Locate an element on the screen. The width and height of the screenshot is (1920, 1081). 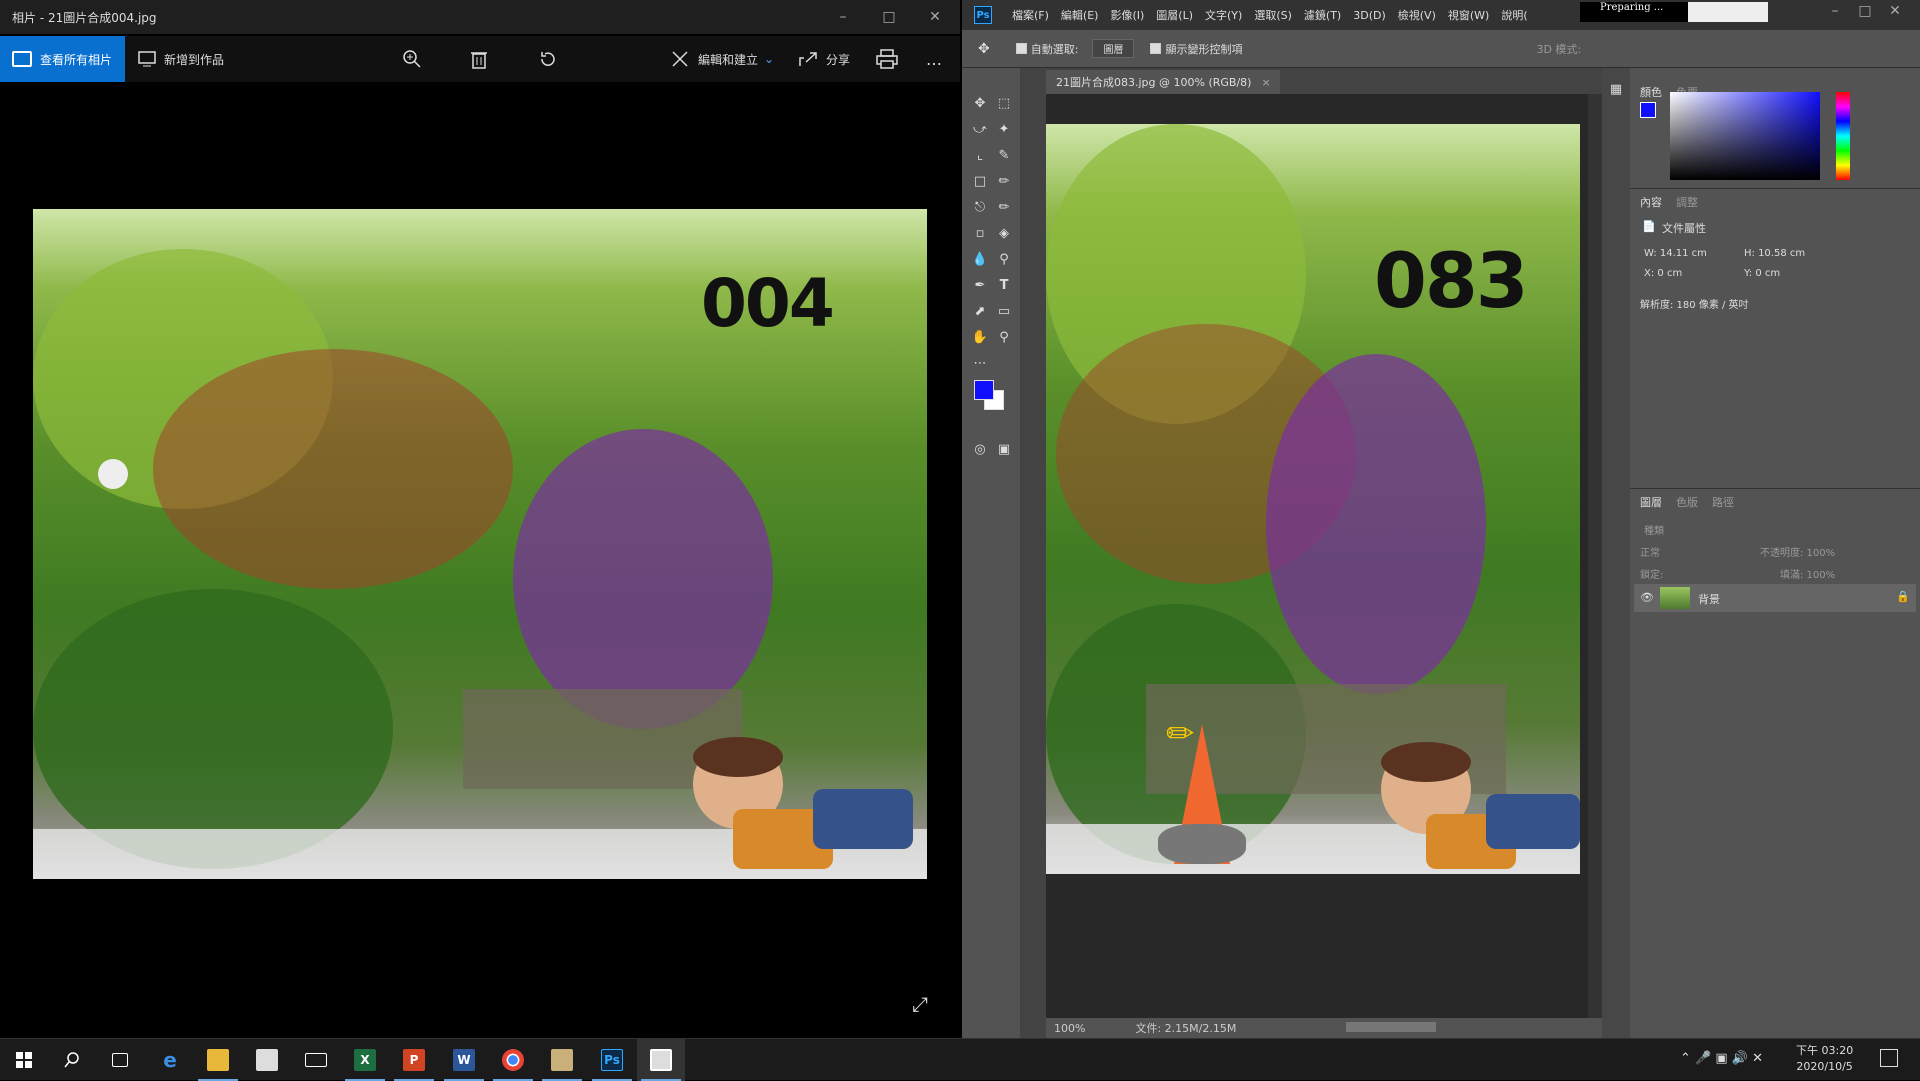
hue-slider is located at coordinates (1843, 136).